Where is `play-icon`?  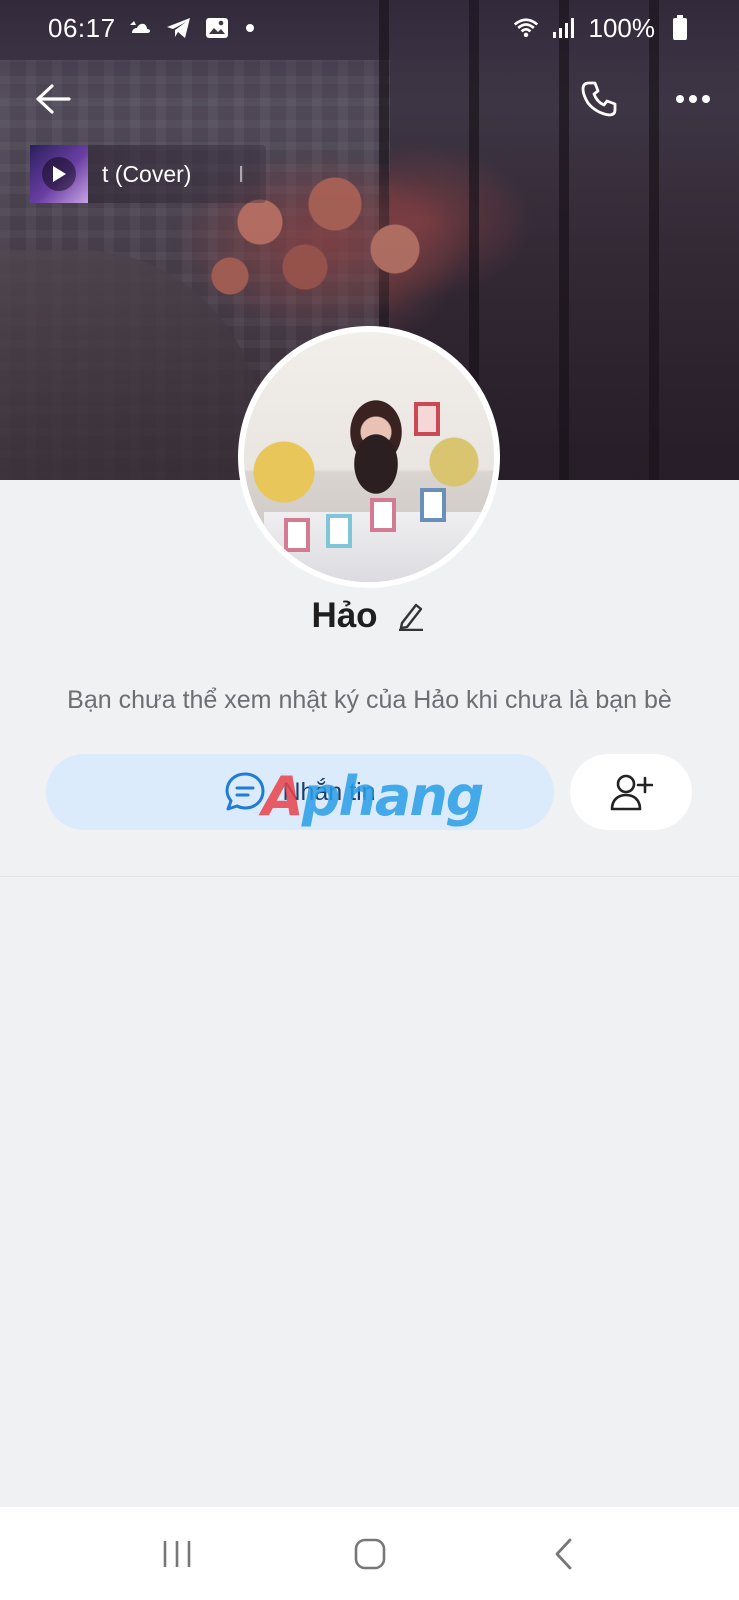
play-icon is located at coordinates (59, 174).